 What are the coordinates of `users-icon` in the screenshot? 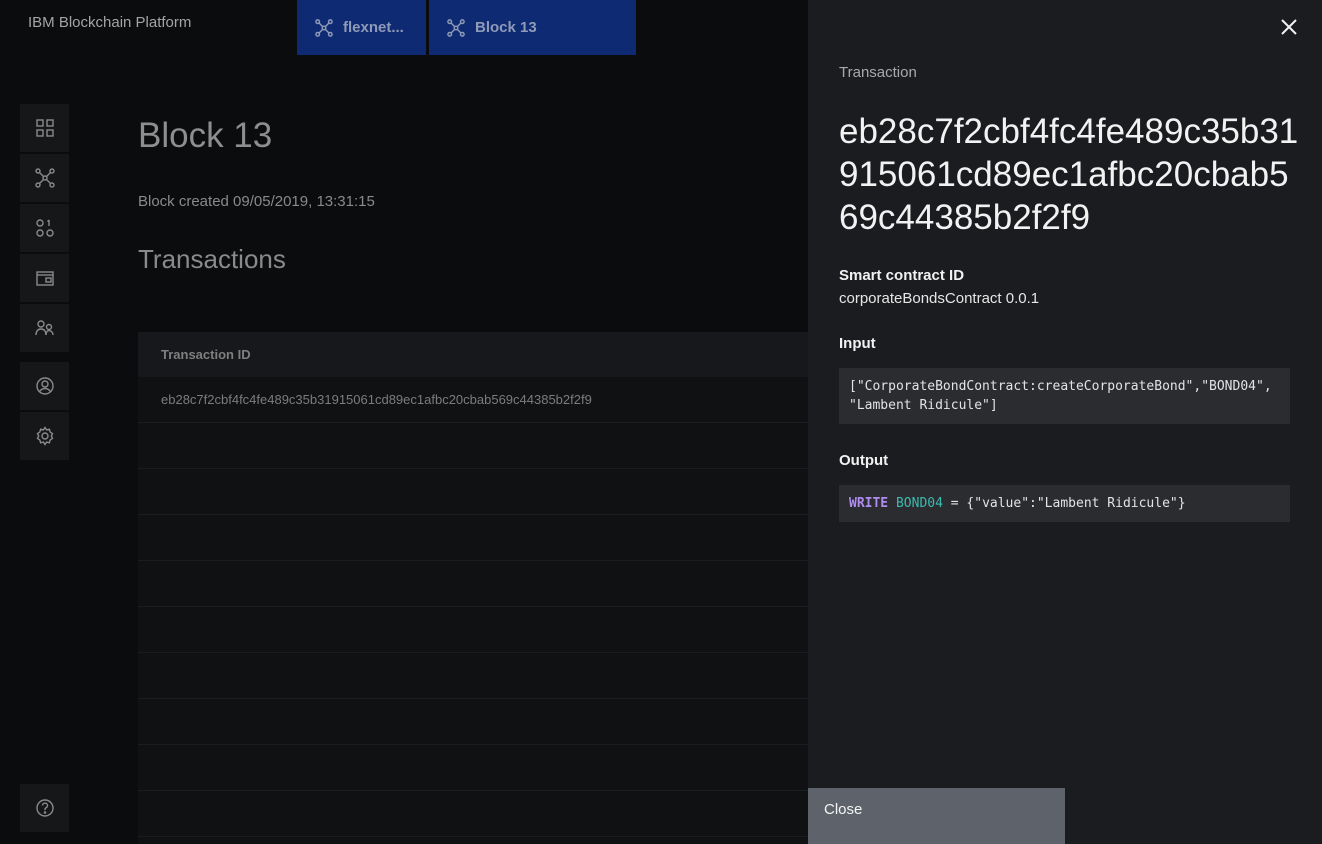 It's located at (44, 328).